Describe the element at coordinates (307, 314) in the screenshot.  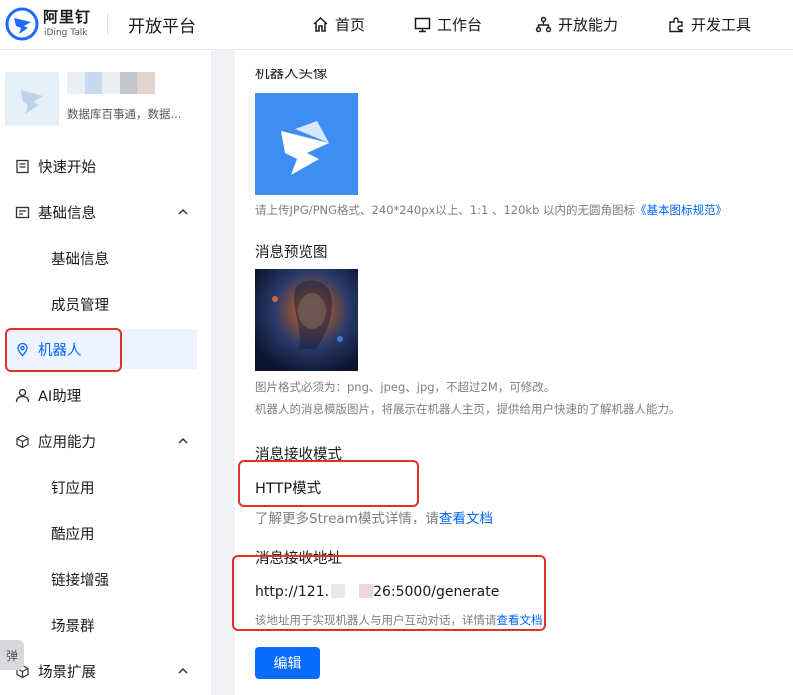
I see `preview-portrait-icon` at that location.